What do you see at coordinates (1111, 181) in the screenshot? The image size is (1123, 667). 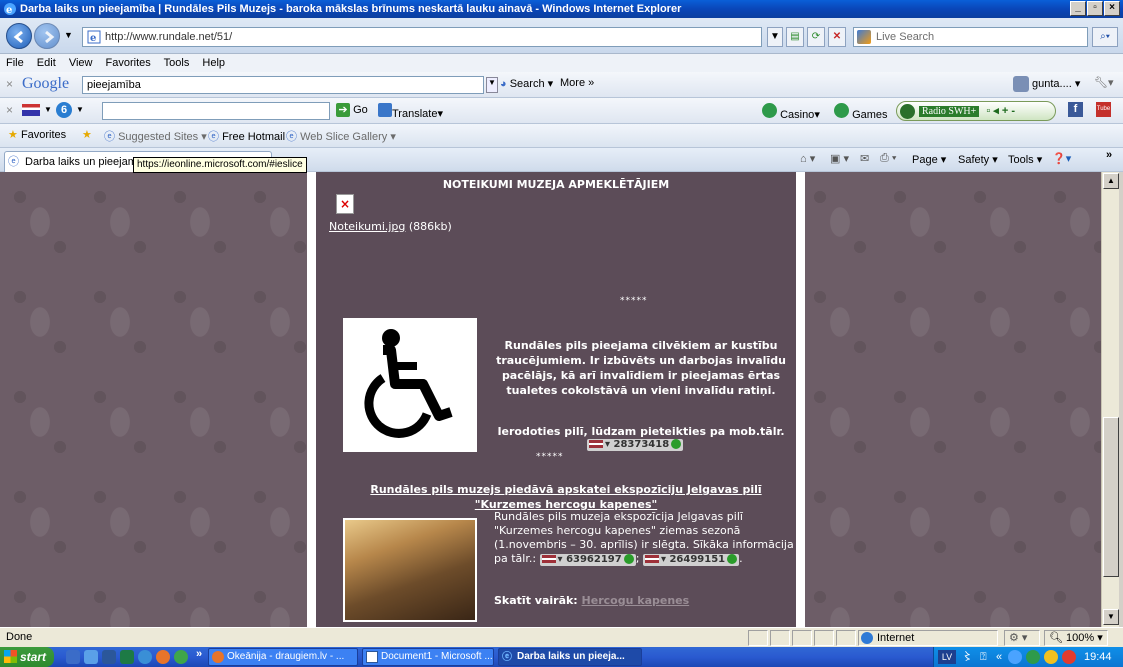 I see `scroll-up-arrow-icon: ▲` at bounding box center [1111, 181].